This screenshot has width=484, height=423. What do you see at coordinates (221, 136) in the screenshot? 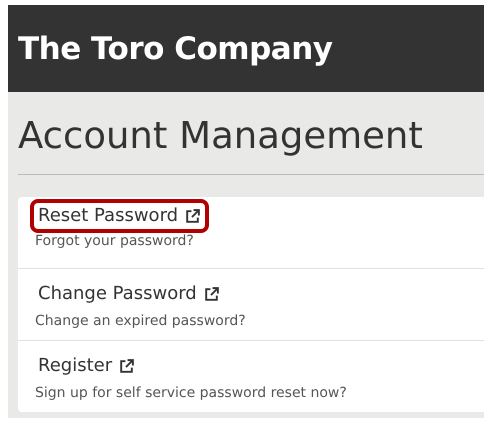
I see `page-title: Account Management` at bounding box center [221, 136].